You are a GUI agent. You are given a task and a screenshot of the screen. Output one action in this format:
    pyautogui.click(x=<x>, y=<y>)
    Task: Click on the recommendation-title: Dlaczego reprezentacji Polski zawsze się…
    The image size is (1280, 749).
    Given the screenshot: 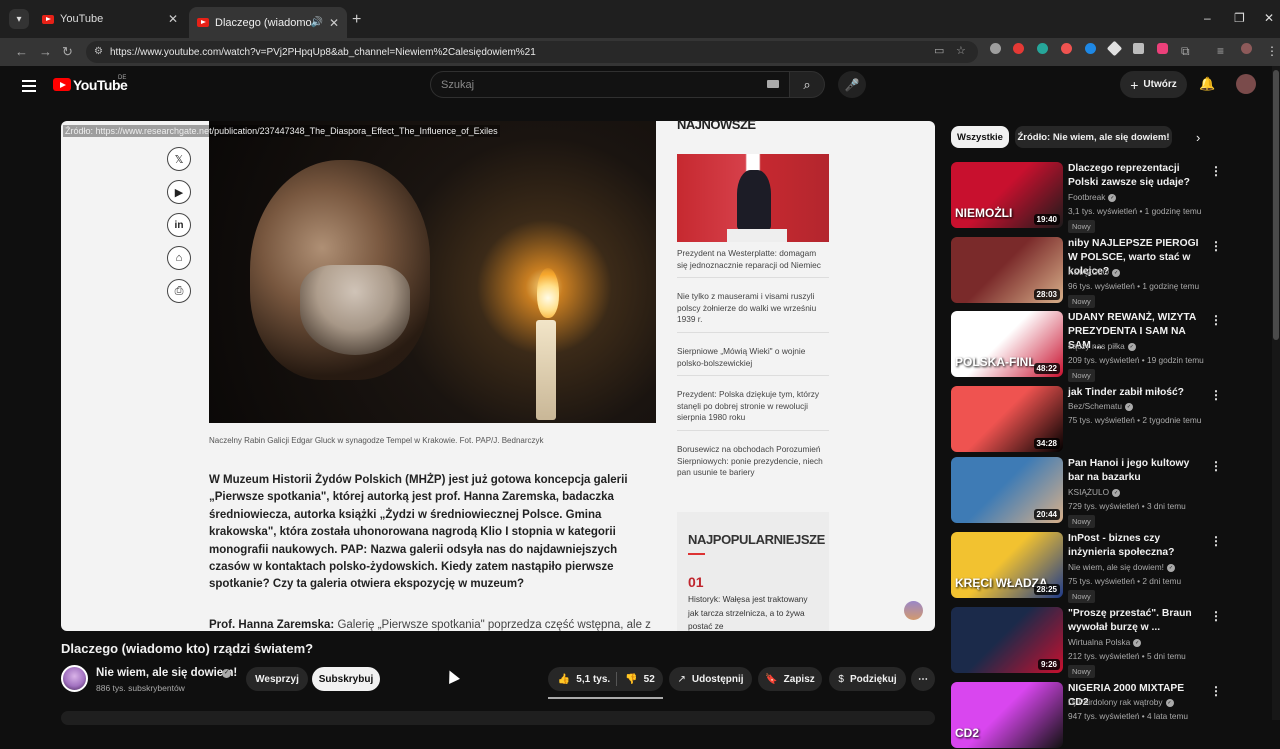 What is the action you would take?
    pyautogui.click(x=1136, y=176)
    